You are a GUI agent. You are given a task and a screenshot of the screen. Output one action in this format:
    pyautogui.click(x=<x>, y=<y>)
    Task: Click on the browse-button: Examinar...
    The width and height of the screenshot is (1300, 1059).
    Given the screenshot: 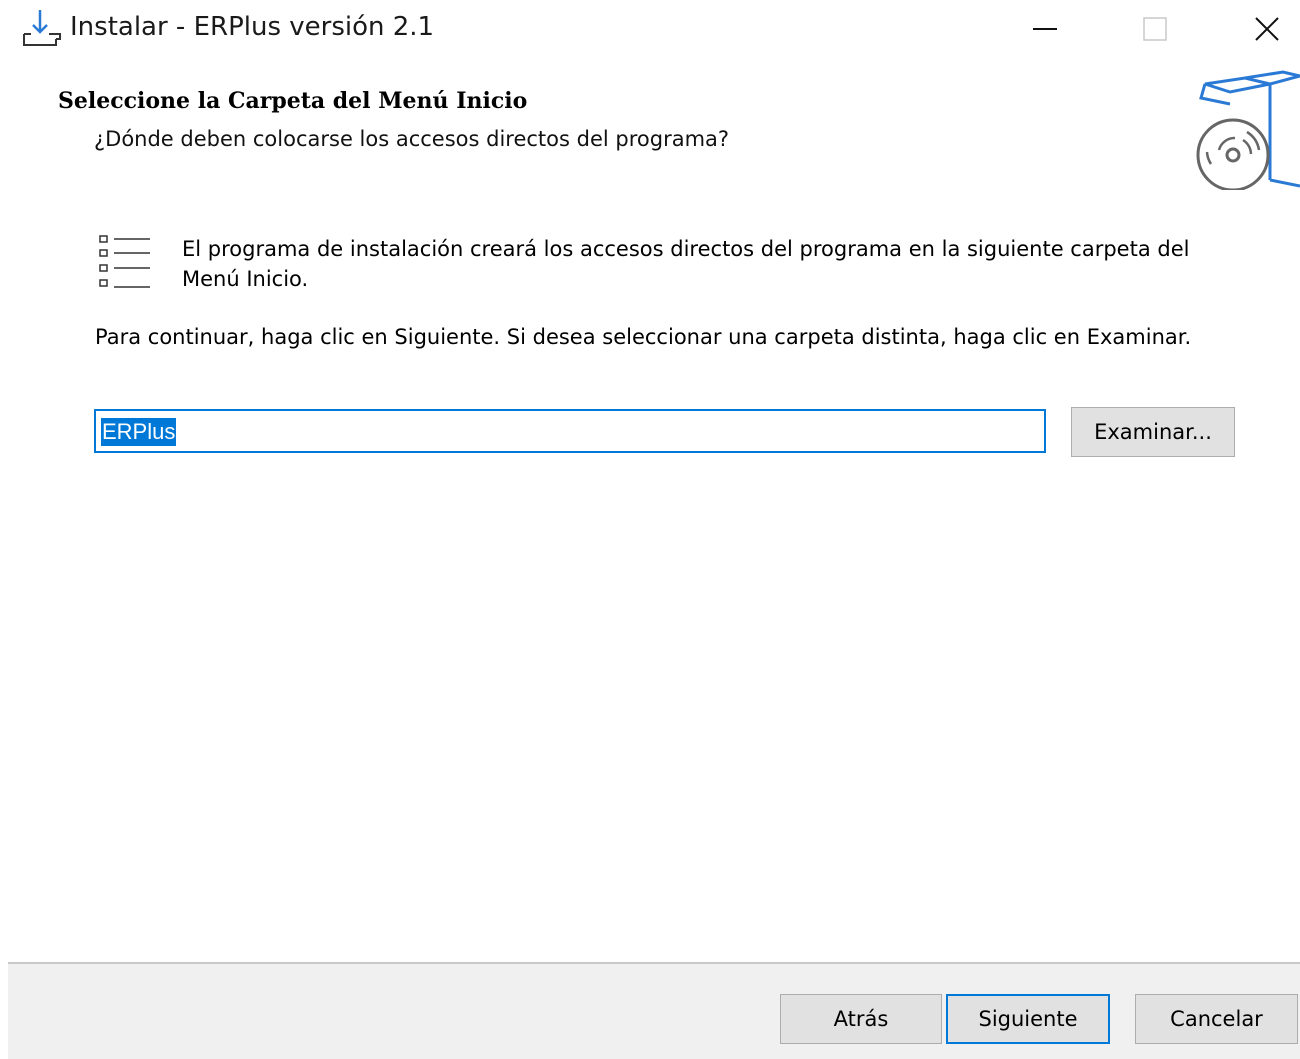 What is the action you would take?
    pyautogui.click(x=1153, y=432)
    